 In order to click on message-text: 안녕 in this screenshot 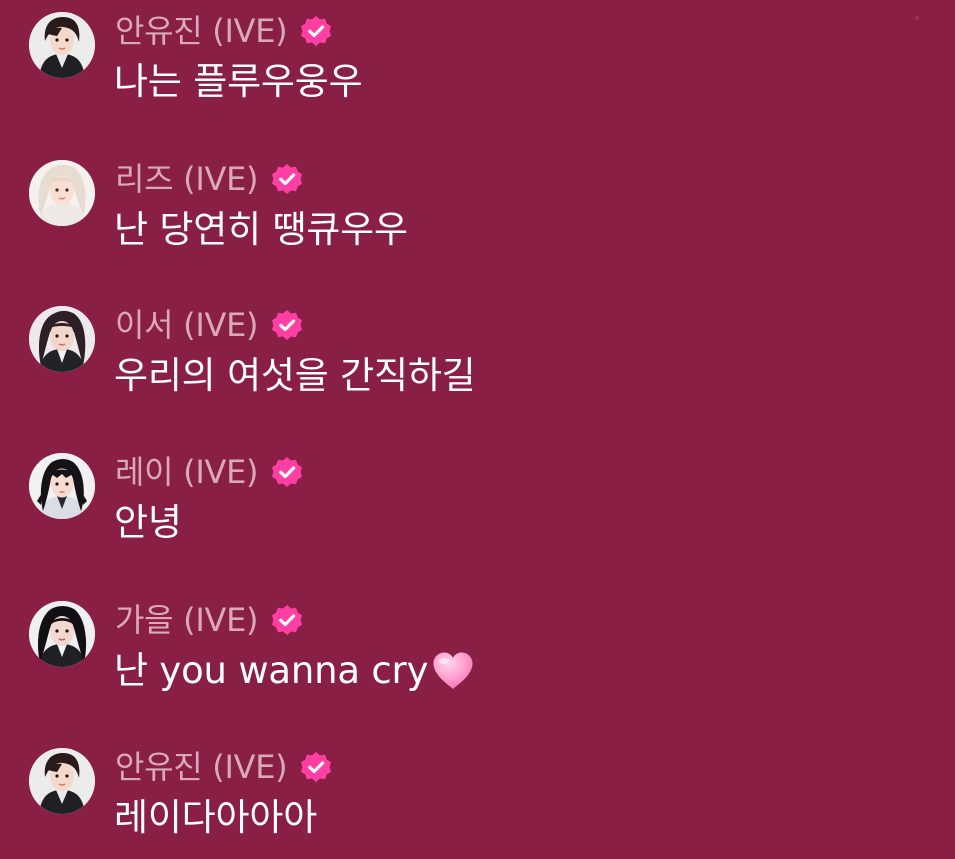, I will do `click(148, 523)`.